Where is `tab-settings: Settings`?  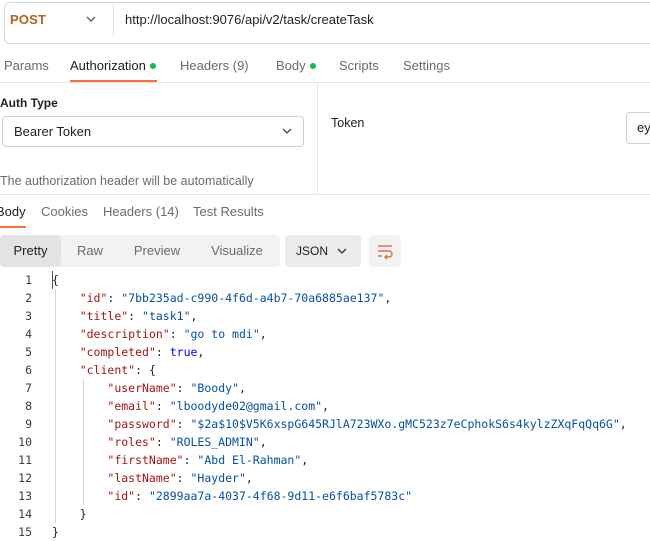
tab-settings: Settings is located at coordinates (426, 65).